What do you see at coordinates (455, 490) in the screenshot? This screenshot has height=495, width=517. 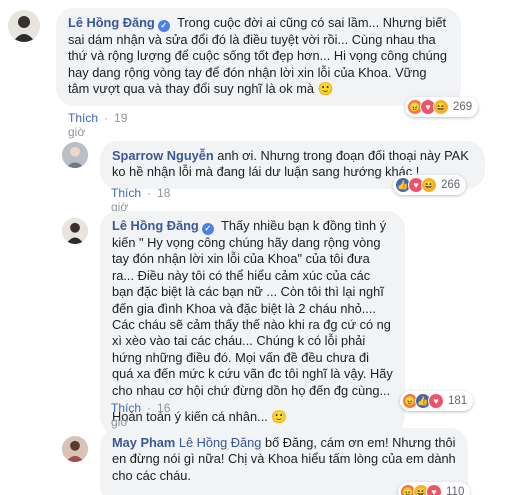 I see `reaction-count: 110` at bounding box center [455, 490].